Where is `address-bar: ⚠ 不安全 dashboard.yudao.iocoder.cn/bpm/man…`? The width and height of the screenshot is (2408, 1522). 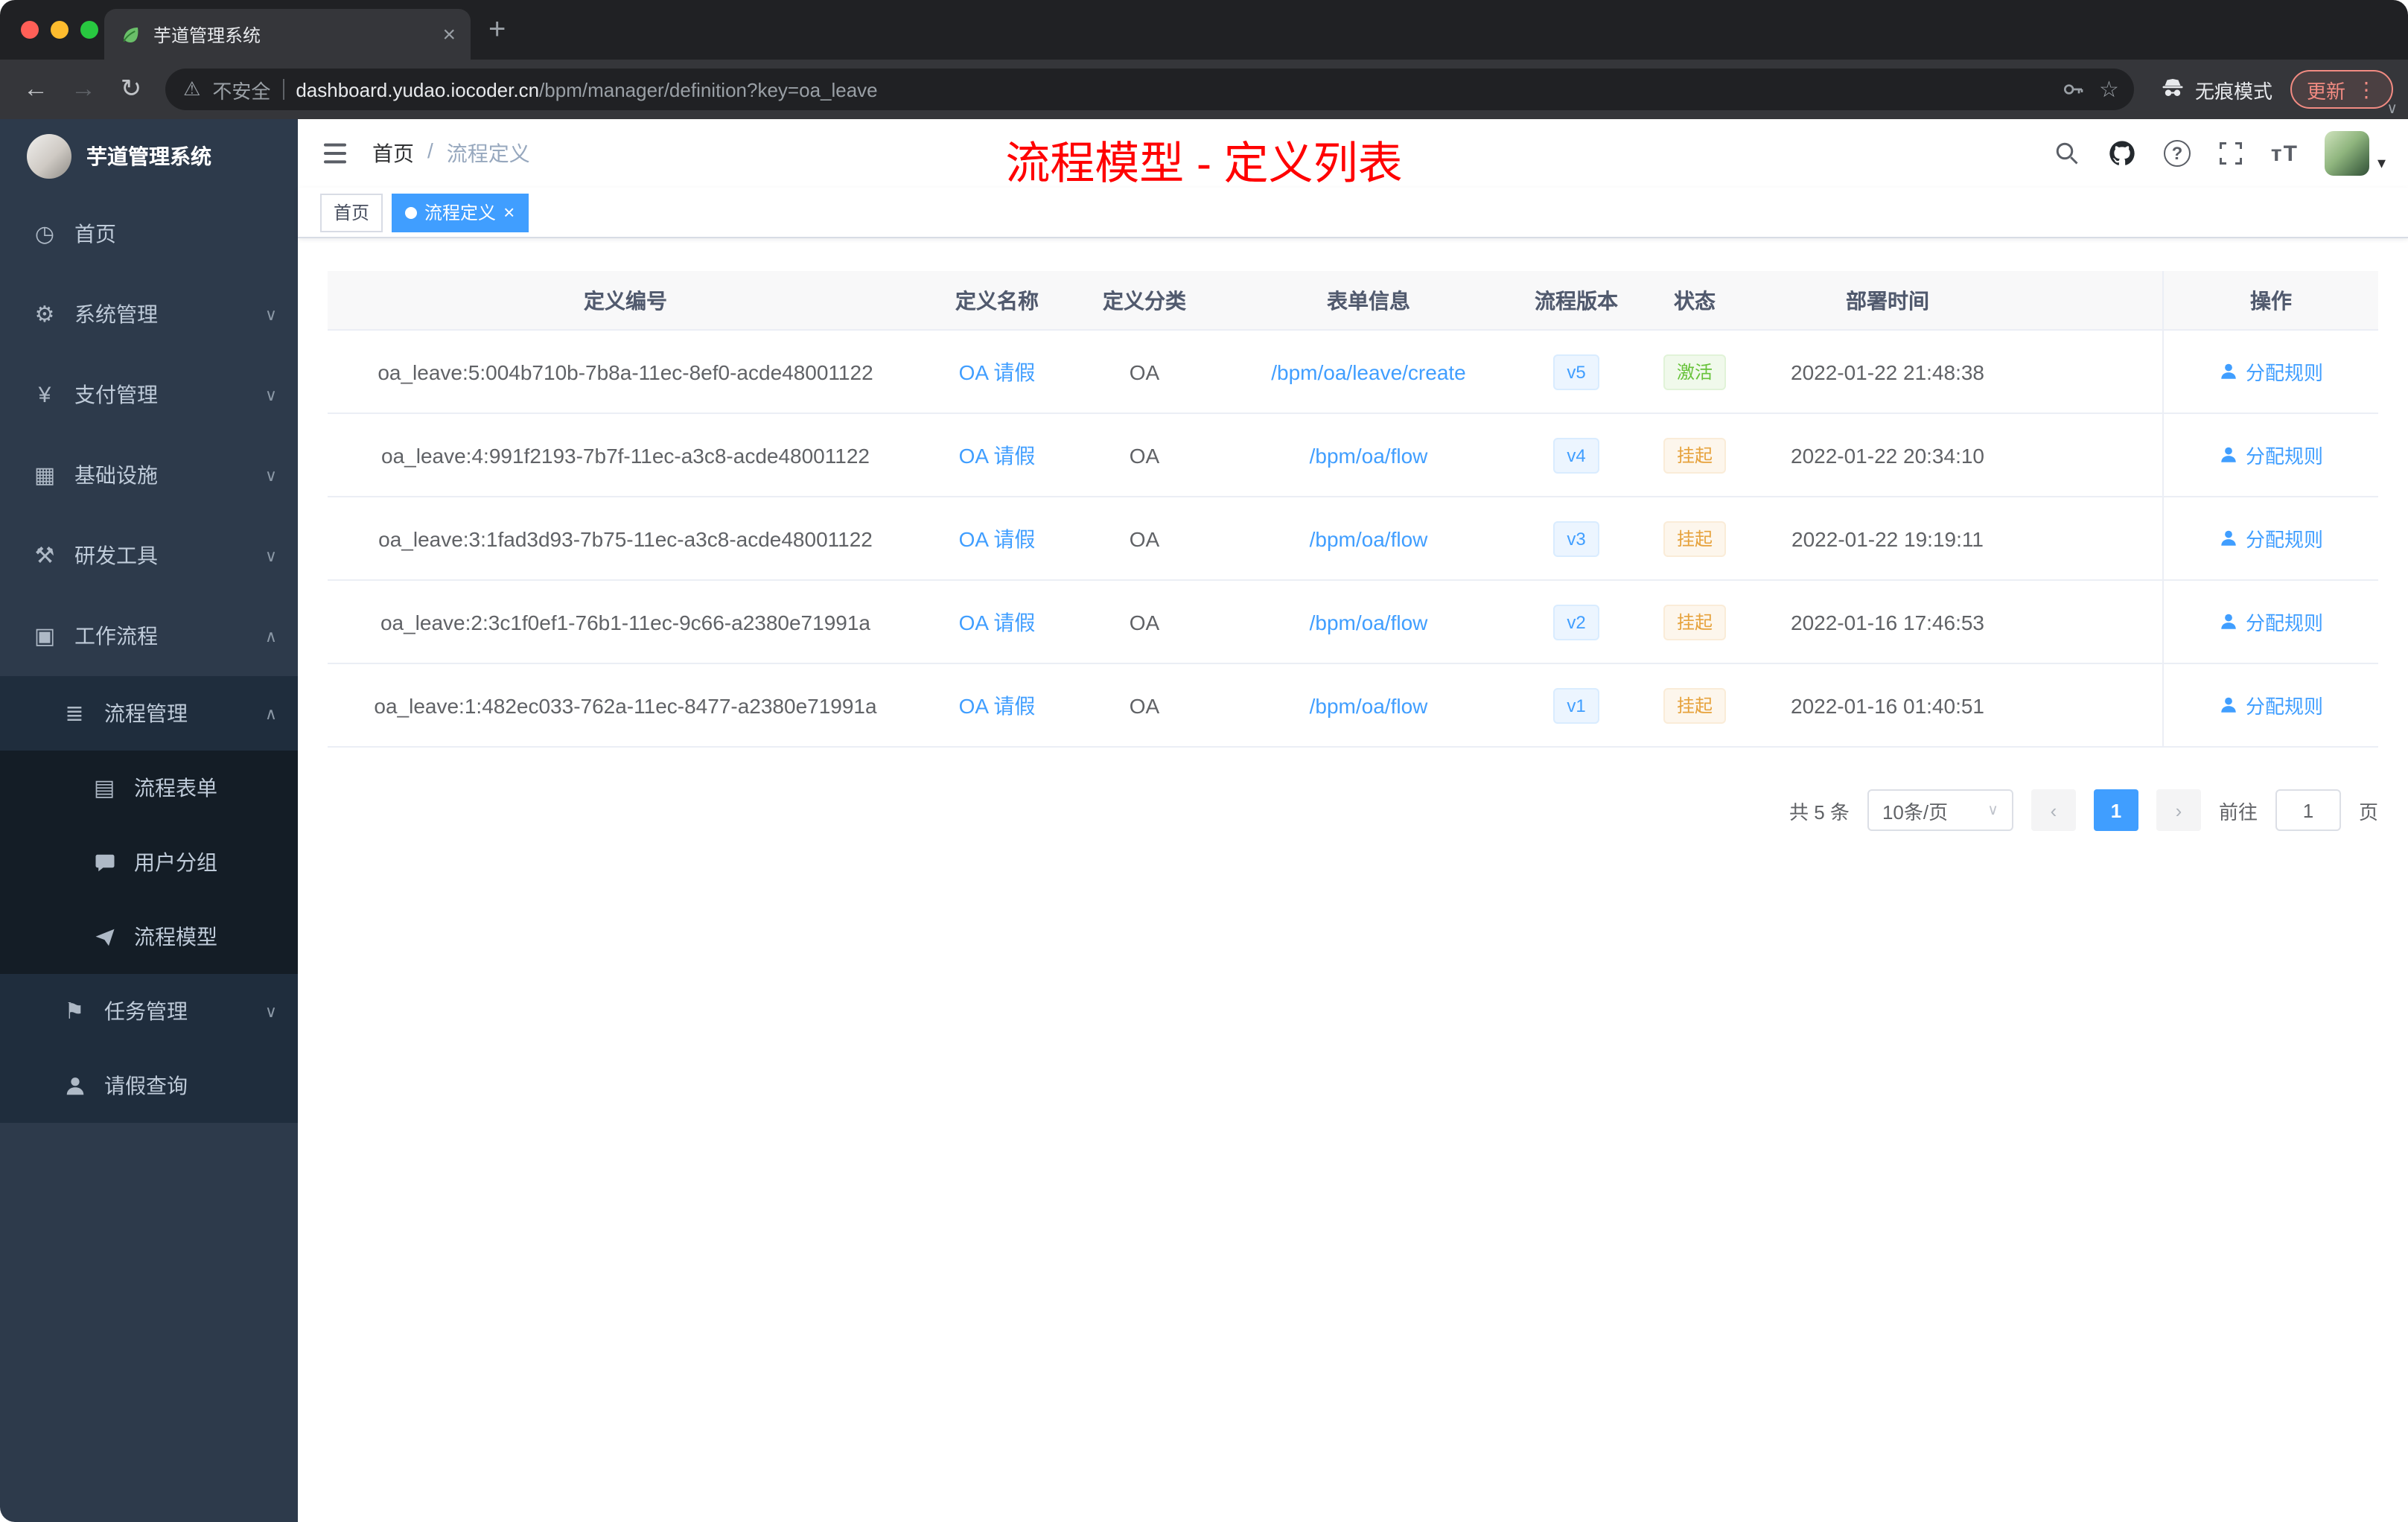
address-bar: ⚠ 不安全 dashboard.yudao.iocoder.cn/bpm/man… is located at coordinates (1149, 89).